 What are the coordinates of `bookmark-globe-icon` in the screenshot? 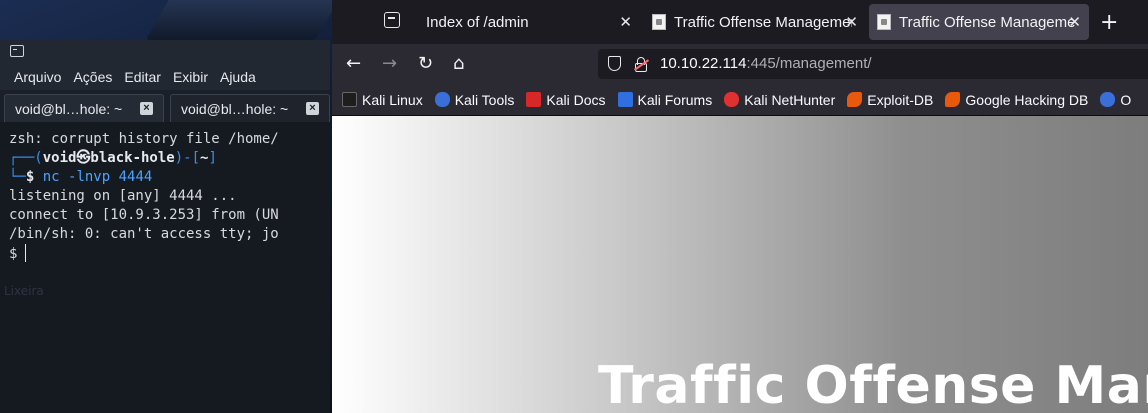 It's located at (1108, 99).